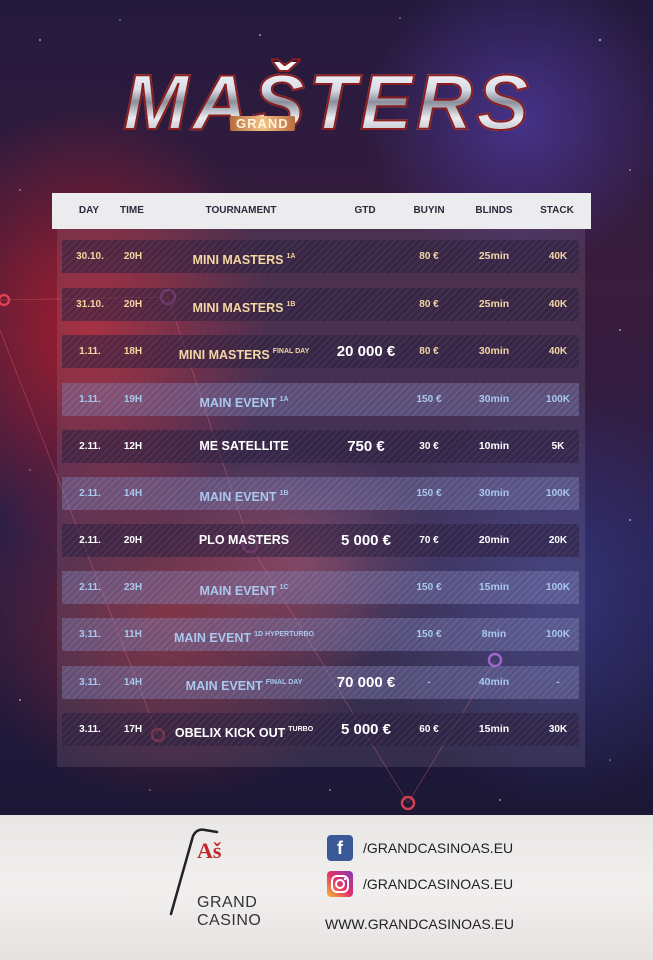  I want to click on facebook-link: /GRANDCASINOAS.EU, so click(438, 848).